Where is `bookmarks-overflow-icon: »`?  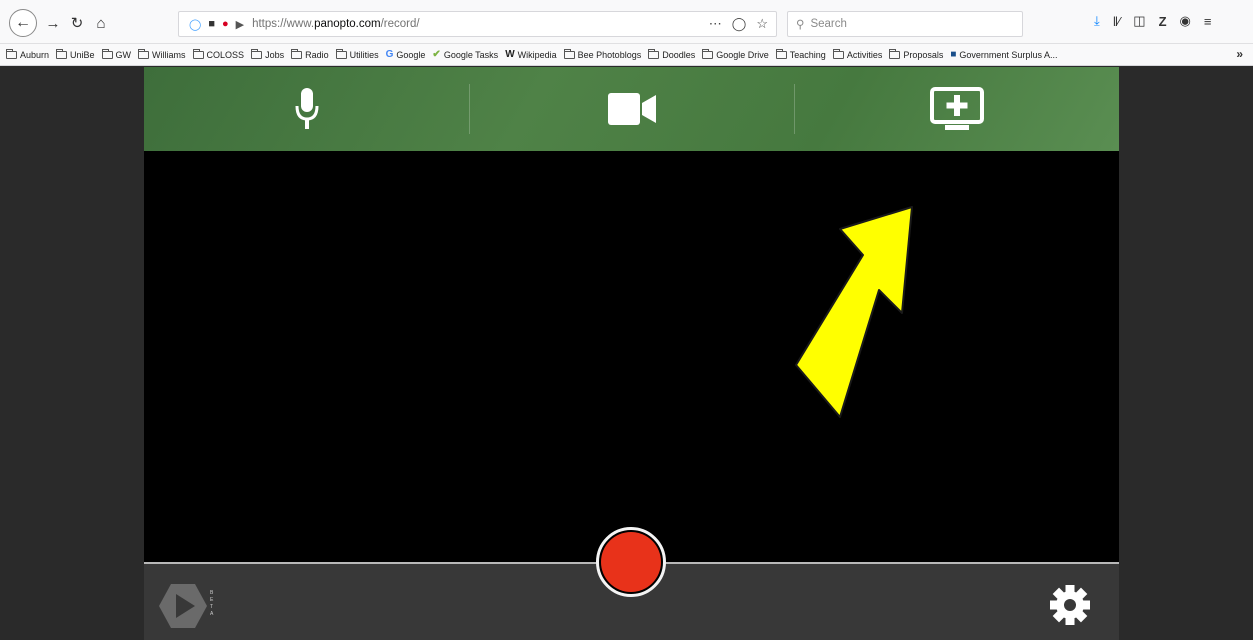
bookmarks-overflow-icon: » is located at coordinates (1239, 54).